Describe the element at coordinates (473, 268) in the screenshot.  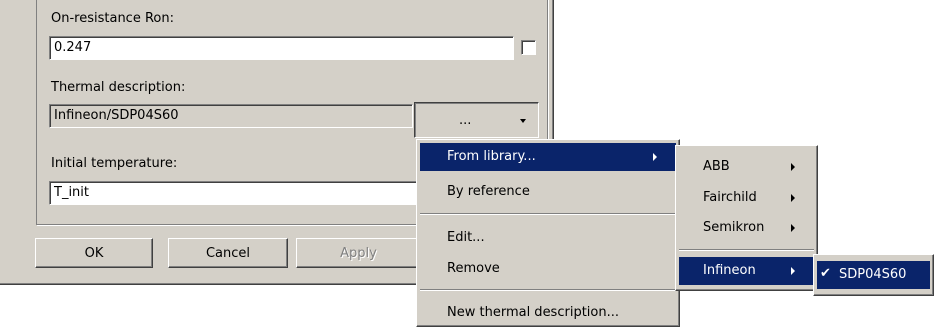
I see `menu-item-remove-label: Remove` at that location.